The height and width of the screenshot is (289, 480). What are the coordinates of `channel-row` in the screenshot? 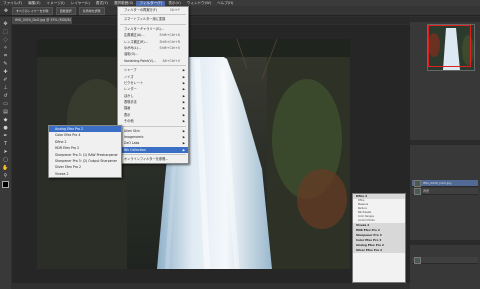 It's located at (445, 260).